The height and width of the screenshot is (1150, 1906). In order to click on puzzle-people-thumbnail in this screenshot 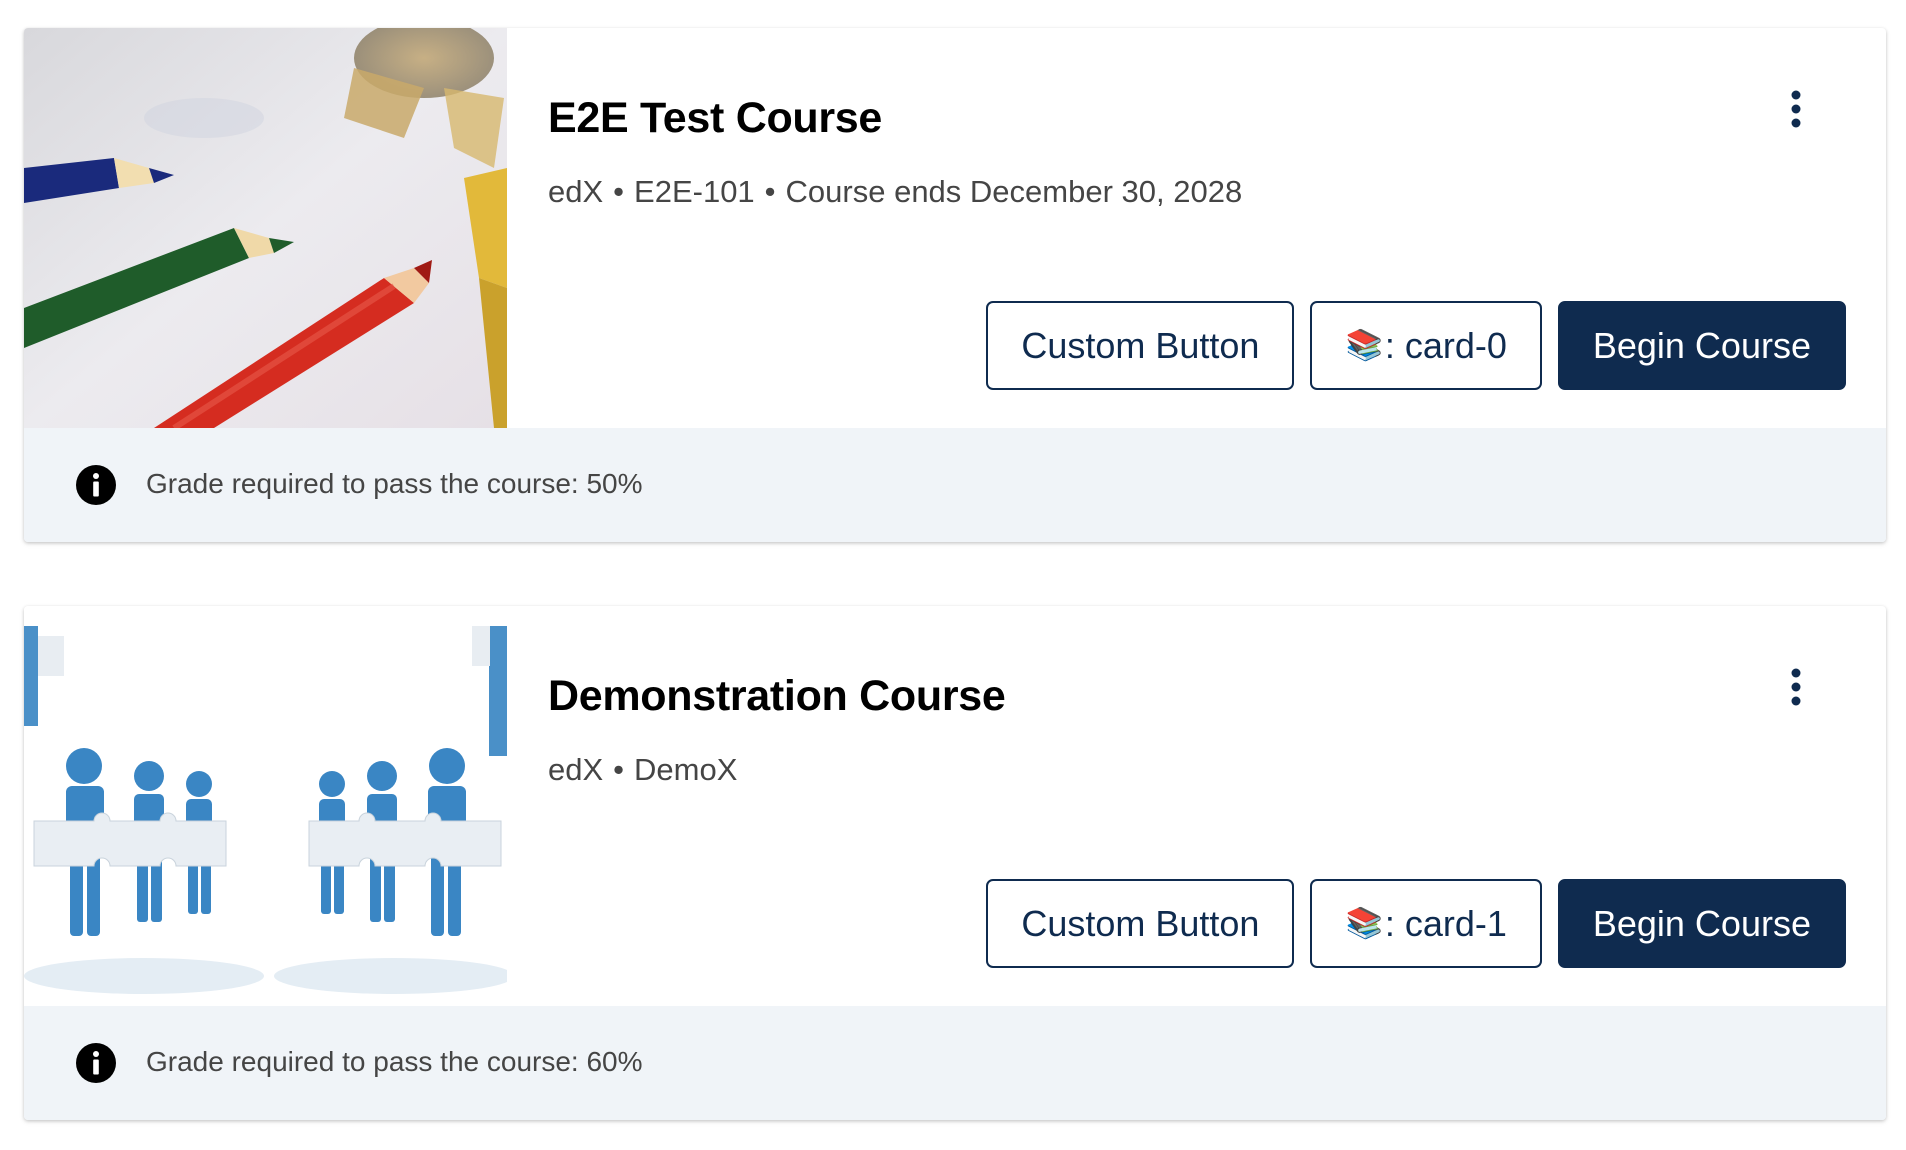, I will do `click(265, 806)`.